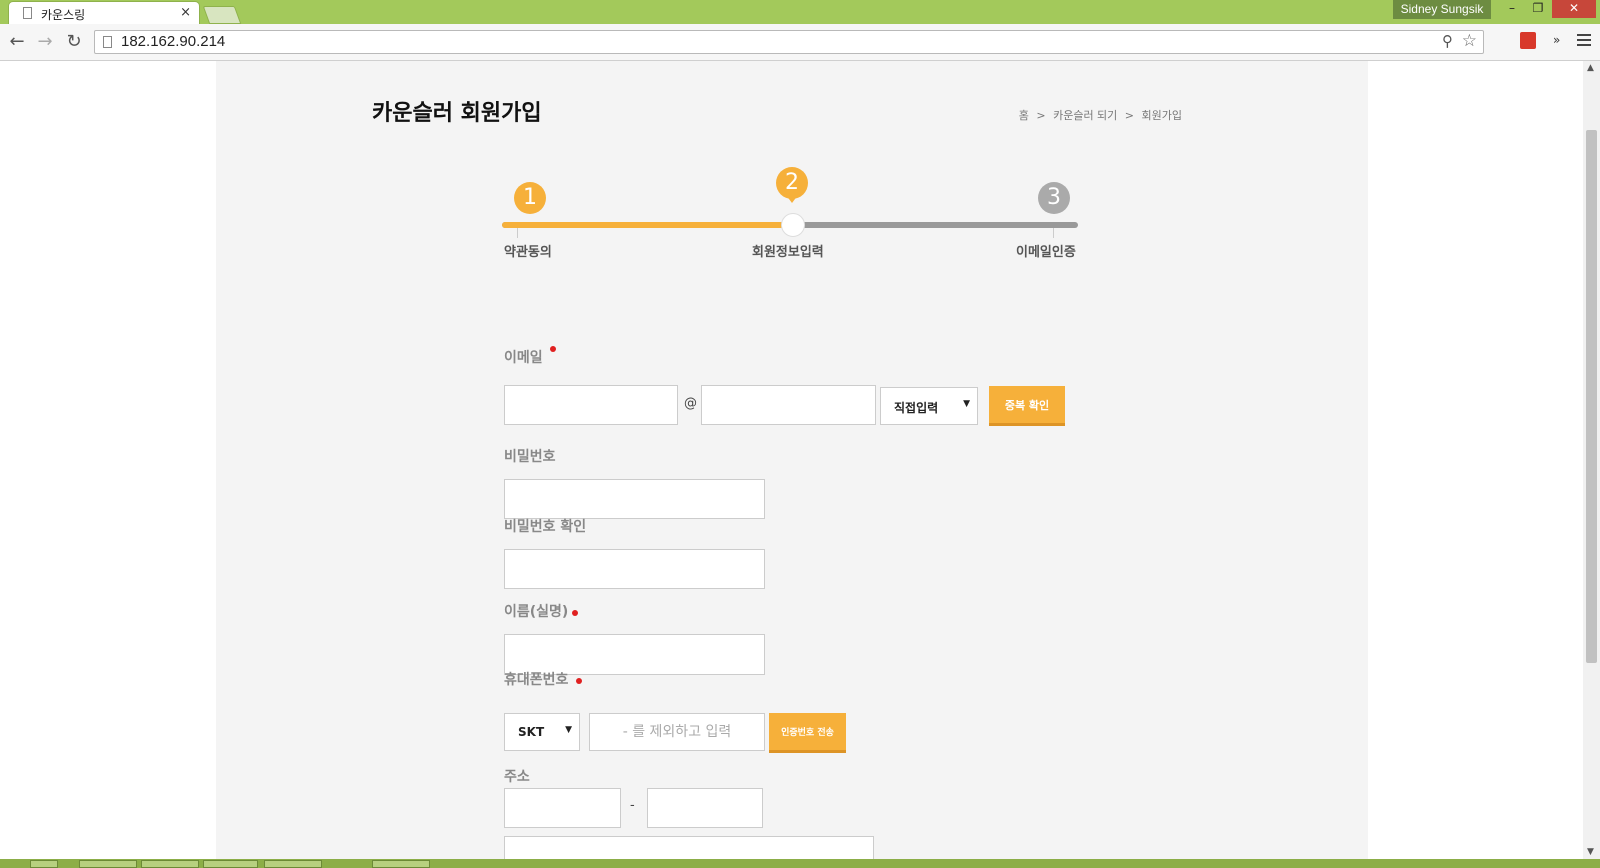  What do you see at coordinates (800, 12) in the screenshot?
I see `browser-tab-bar: 카운스링 × Sidney Sungsik – ❐ ✕` at bounding box center [800, 12].